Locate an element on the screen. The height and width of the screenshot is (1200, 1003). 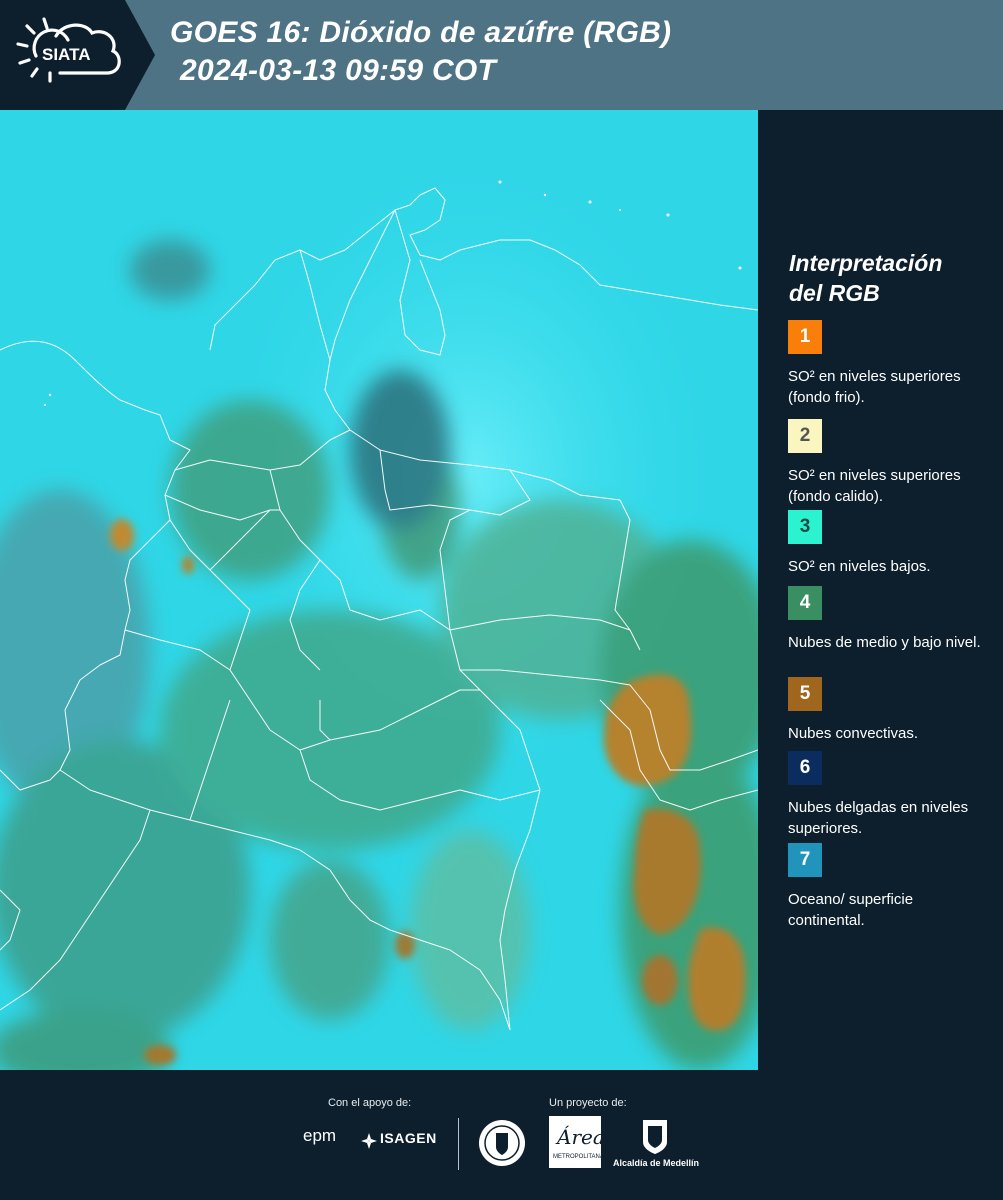
siata-brand-text: SIATA is located at coordinates (66, 54).